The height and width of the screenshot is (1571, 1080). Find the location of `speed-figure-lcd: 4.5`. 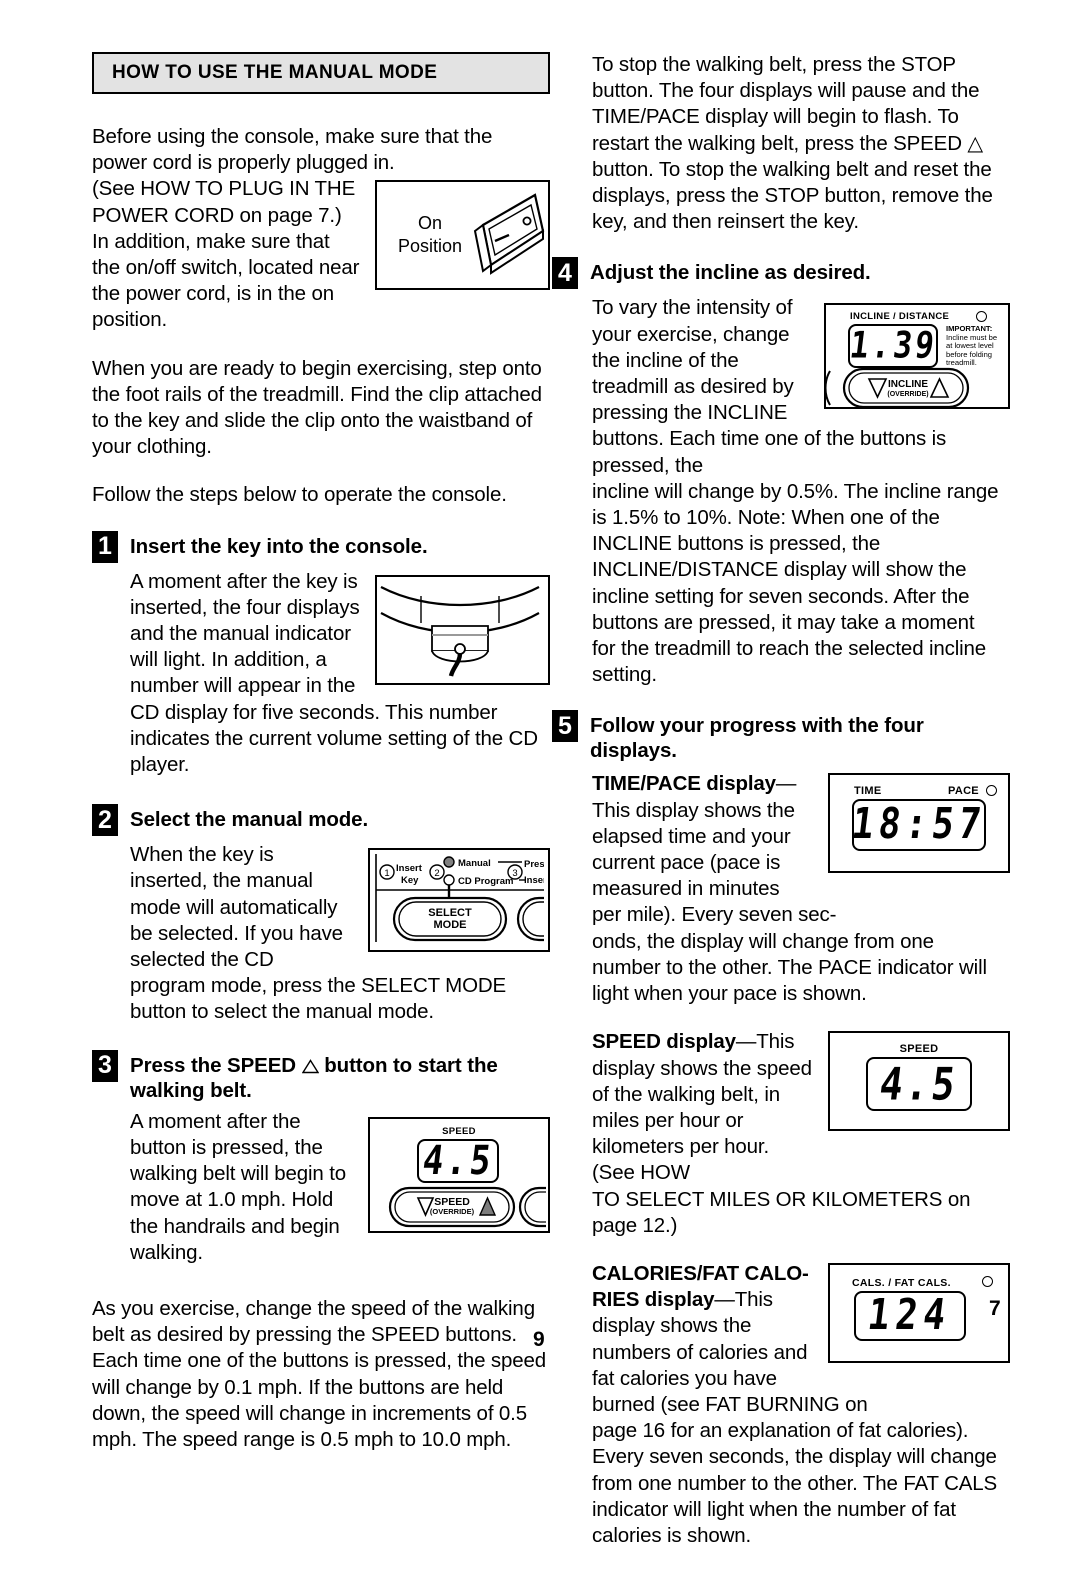

speed-figure-lcd: 4.5 is located at coordinates (919, 1084).